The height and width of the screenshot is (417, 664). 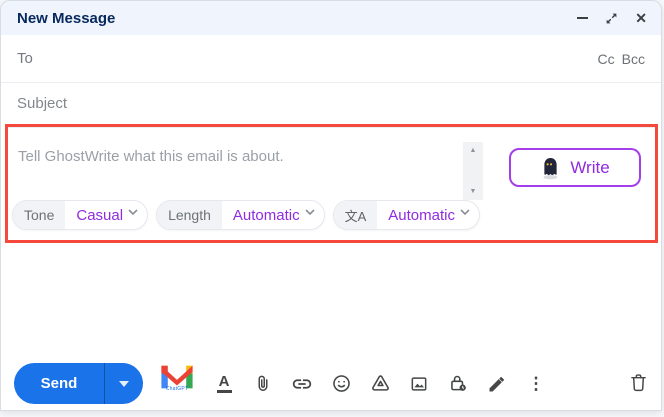 I want to click on insert-link-button, so click(x=302, y=384).